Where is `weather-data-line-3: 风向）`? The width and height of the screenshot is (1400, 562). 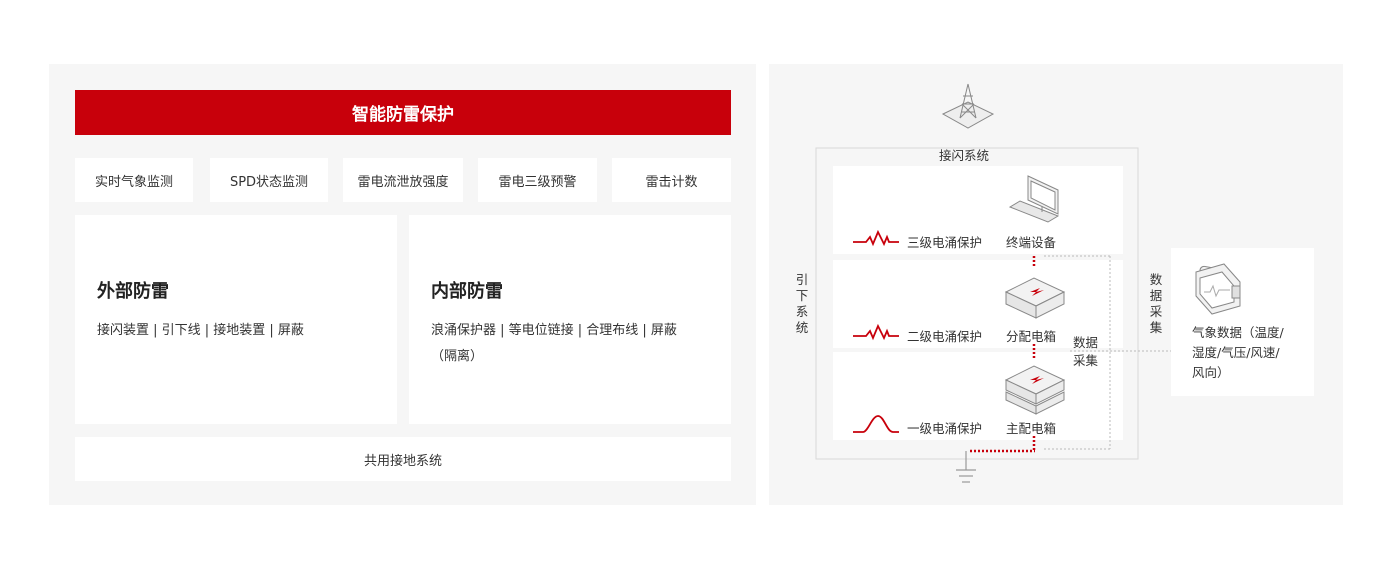
weather-data-line-3: 风向） is located at coordinates (1211, 372).